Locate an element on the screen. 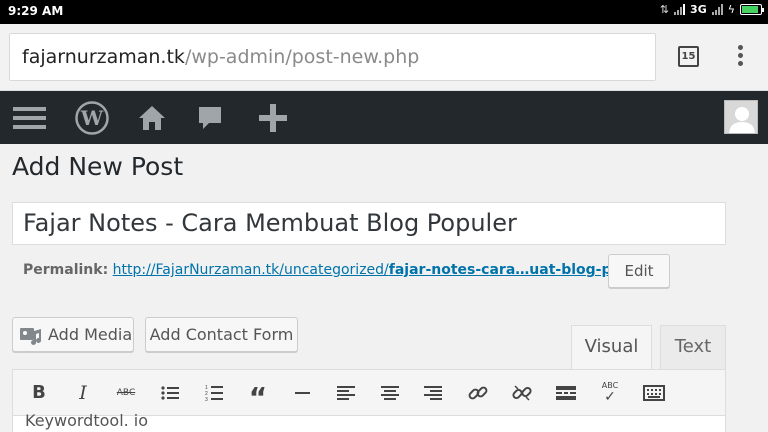 The height and width of the screenshot is (432, 768). add-contact-form-button: Add Contact Form is located at coordinates (221, 334).